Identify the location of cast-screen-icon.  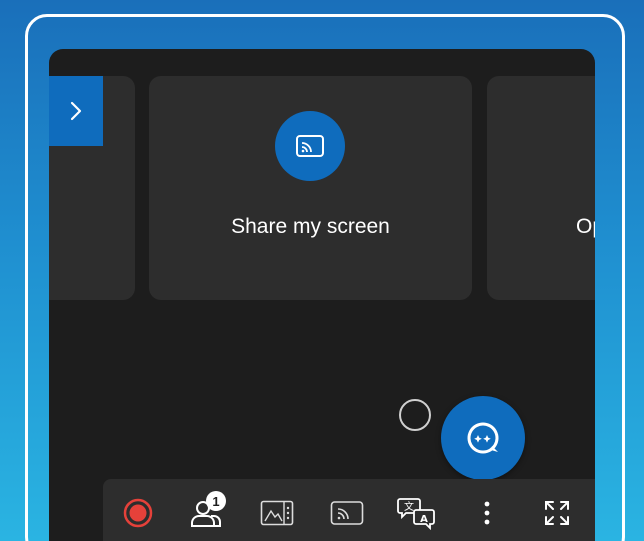
(310, 146).